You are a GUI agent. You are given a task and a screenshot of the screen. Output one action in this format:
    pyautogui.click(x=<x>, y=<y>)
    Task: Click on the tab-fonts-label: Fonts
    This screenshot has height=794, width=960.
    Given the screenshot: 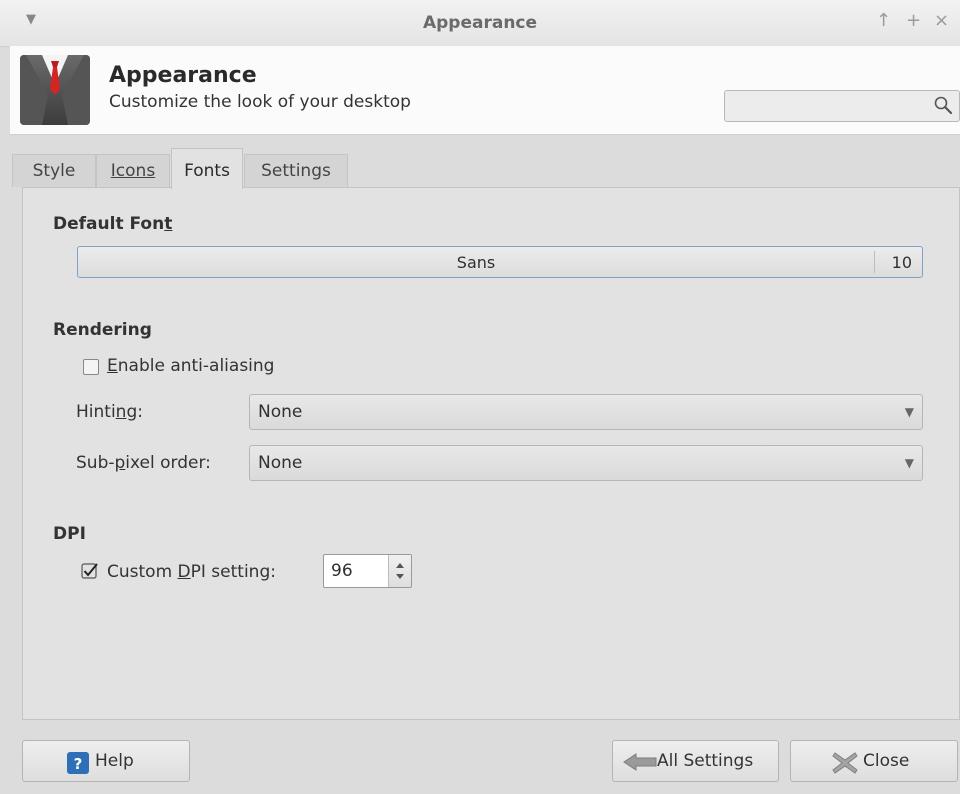 What is the action you would take?
    pyautogui.click(x=207, y=171)
    